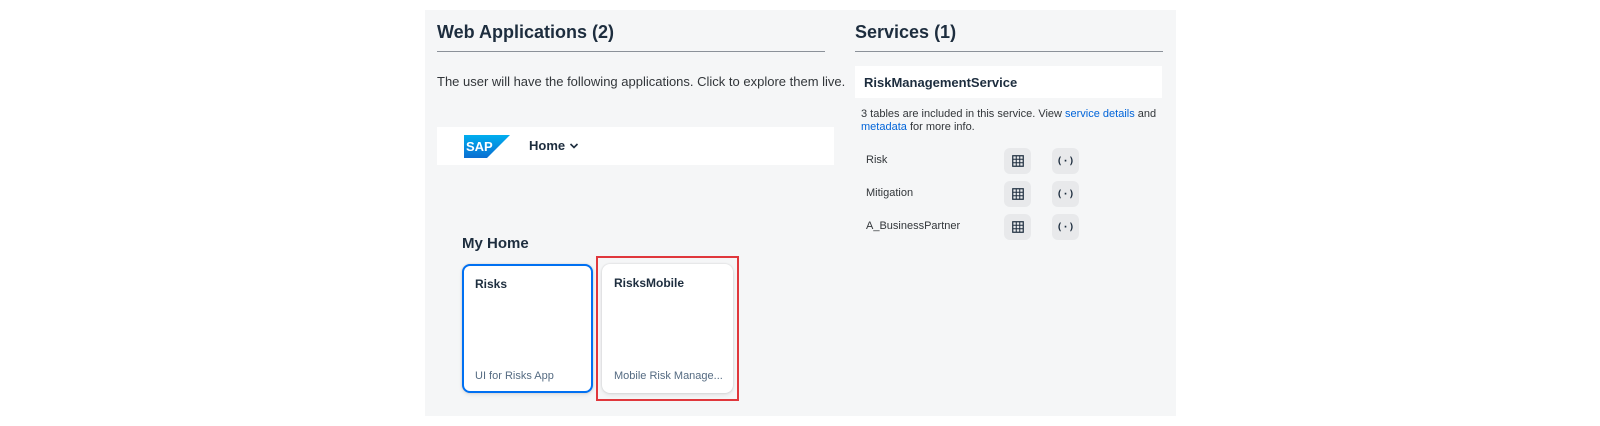 This screenshot has height=426, width=1600. I want to click on entity-row-a-businesspartner: A_BusinessPartner (·), so click(981, 227).